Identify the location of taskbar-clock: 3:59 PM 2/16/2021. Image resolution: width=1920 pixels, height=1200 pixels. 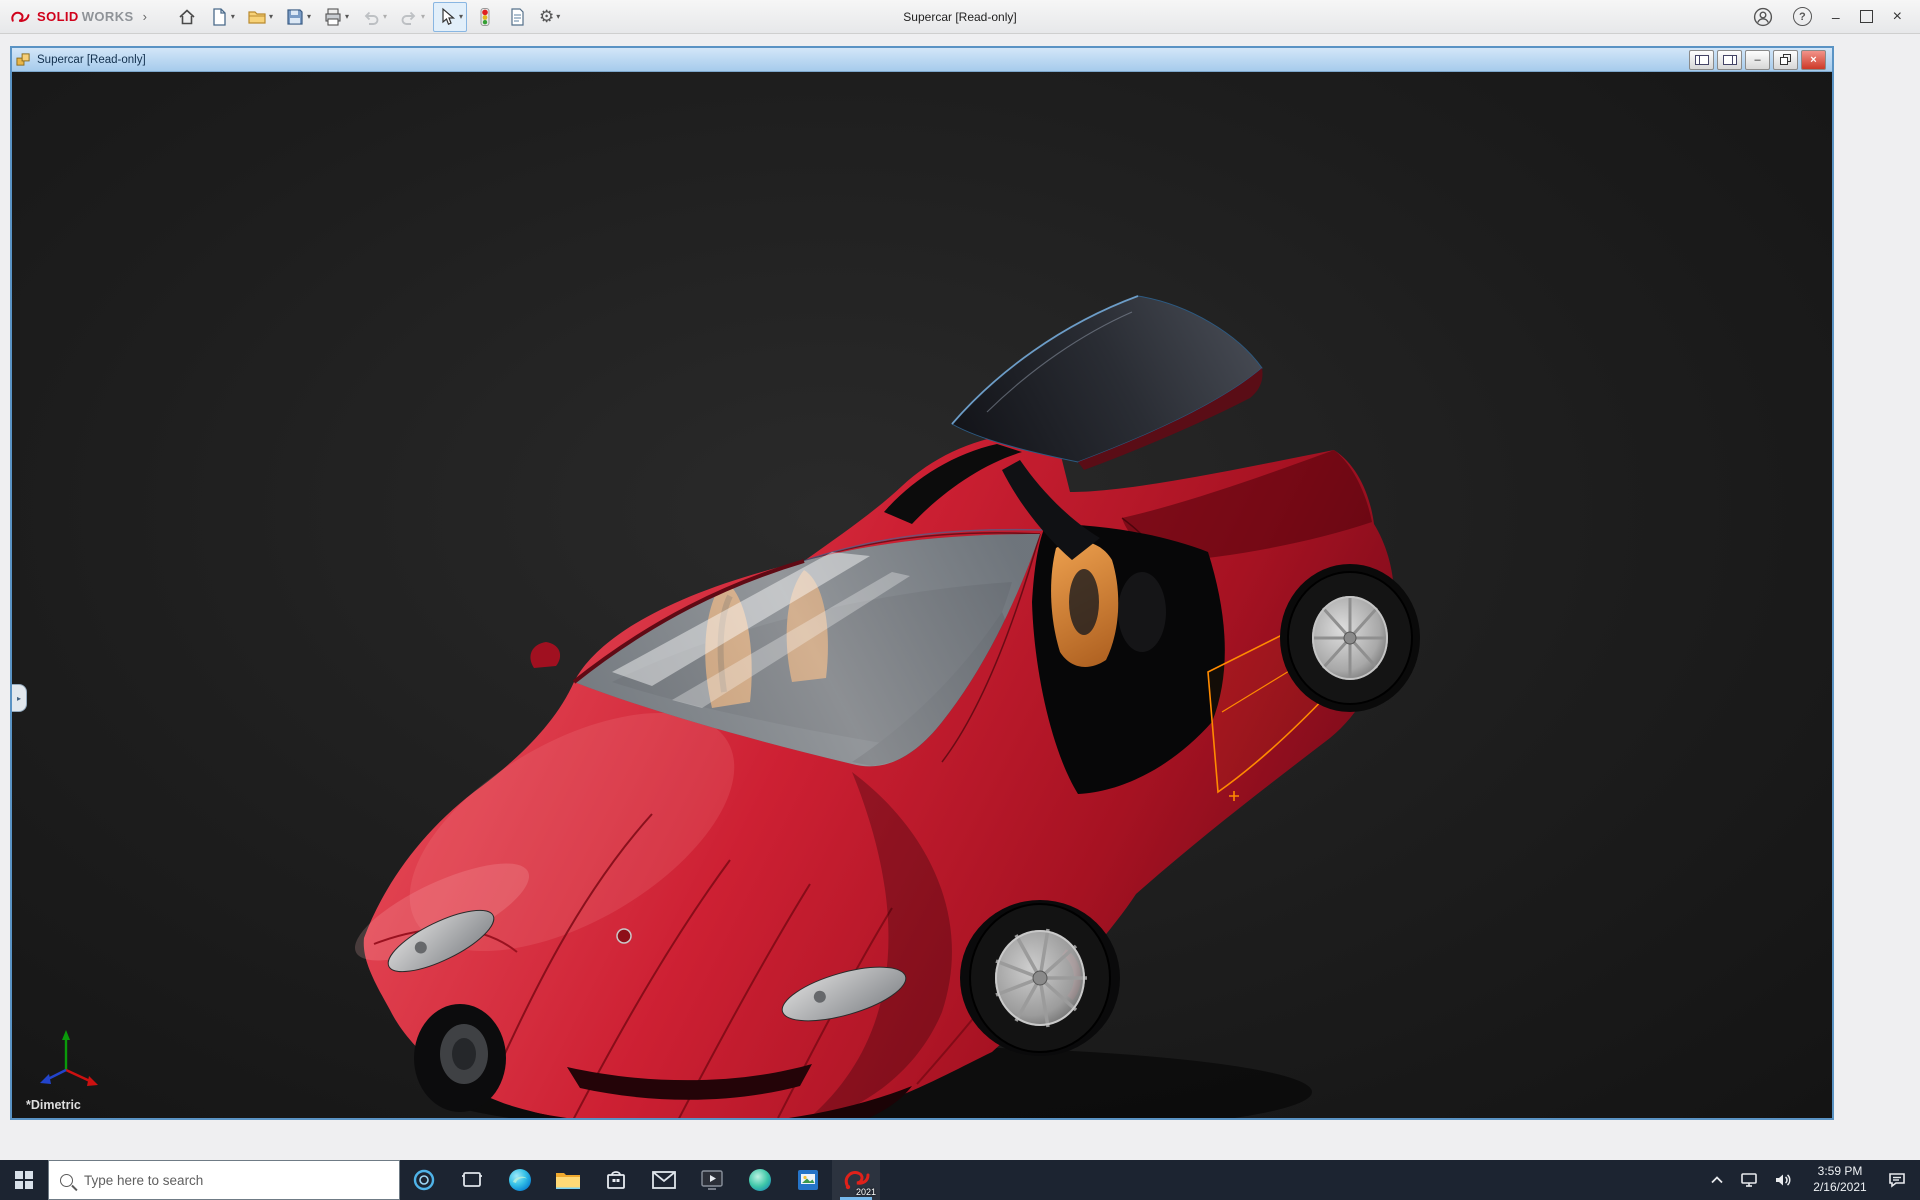
(1840, 1179).